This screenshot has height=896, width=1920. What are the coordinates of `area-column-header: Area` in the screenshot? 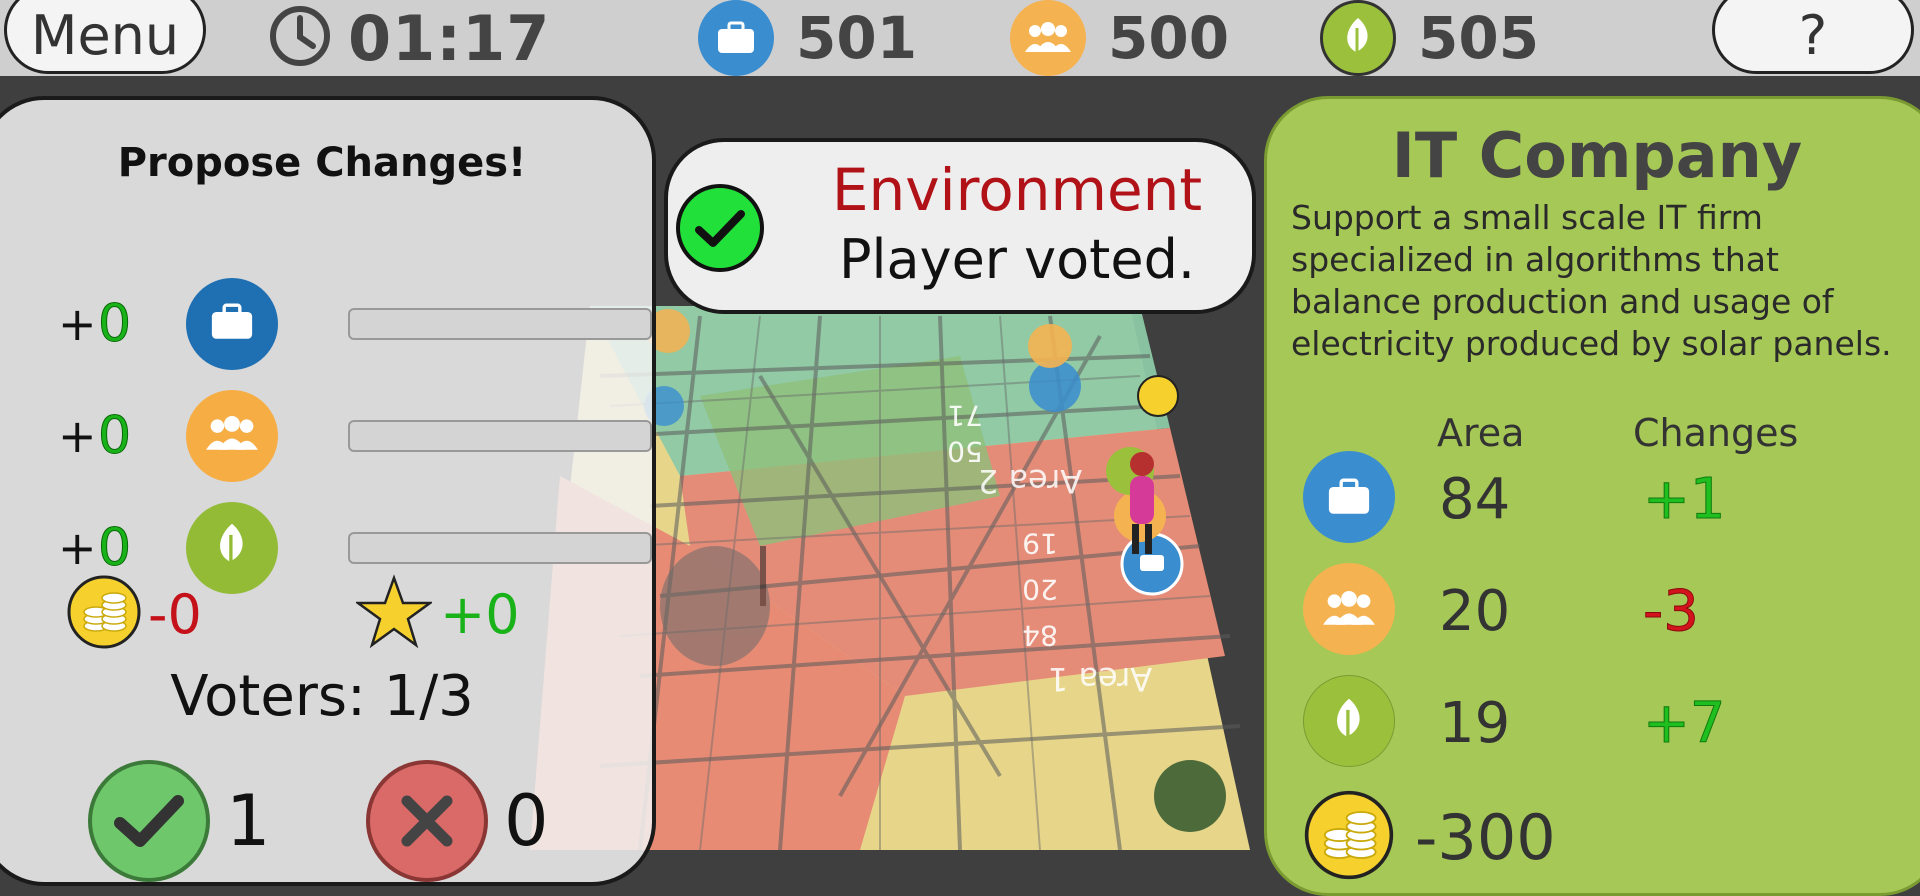 It's located at (1481, 433).